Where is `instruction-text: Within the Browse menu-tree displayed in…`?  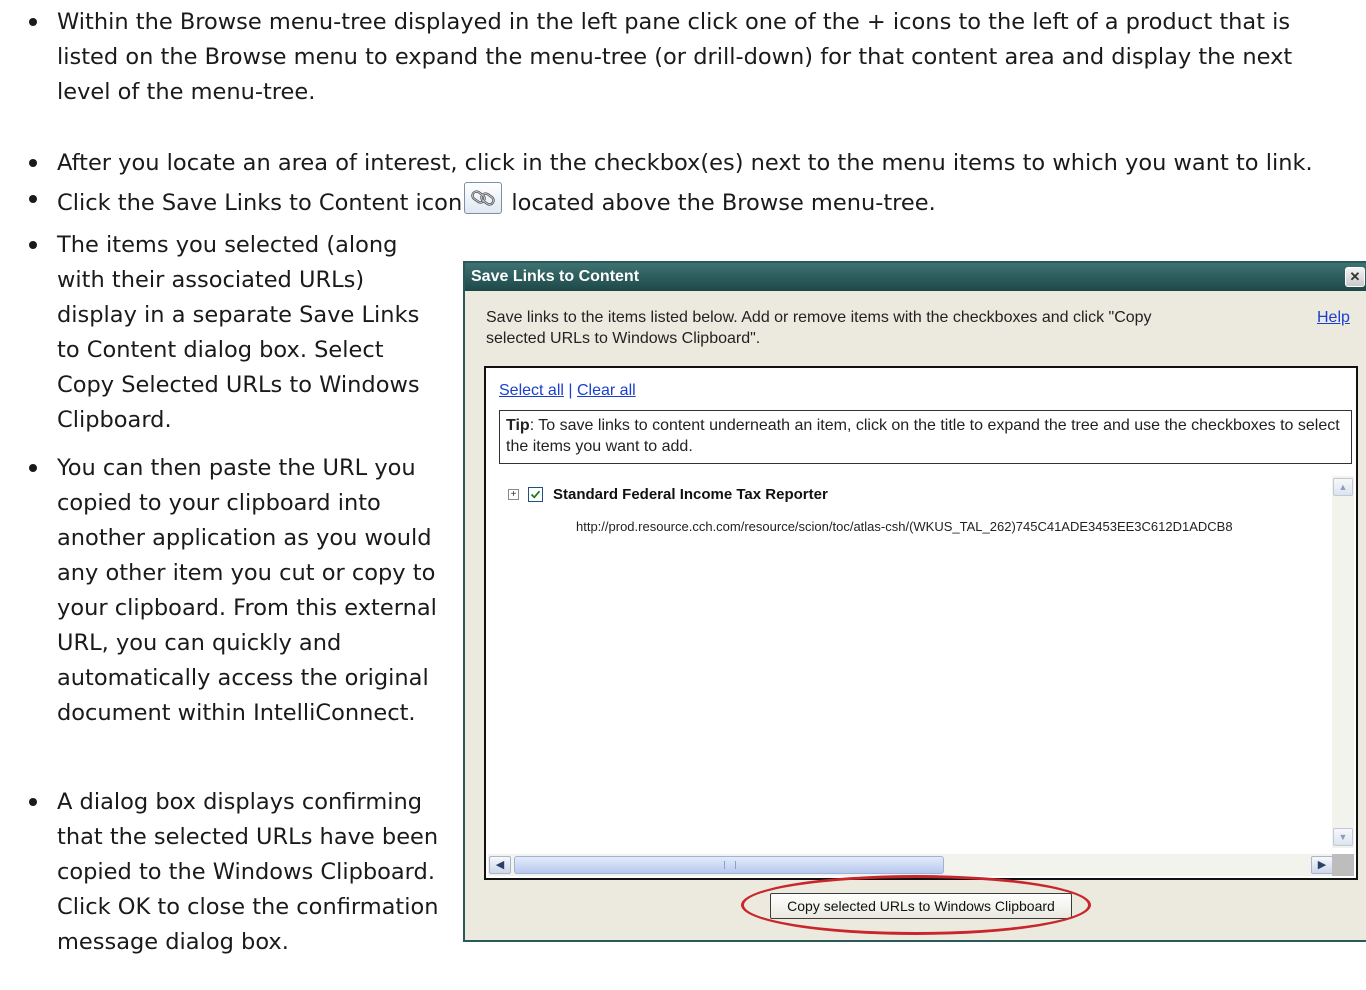 instruction-text: Within the Browse menu-tree displayed in… is located at coordinates (675, 57).